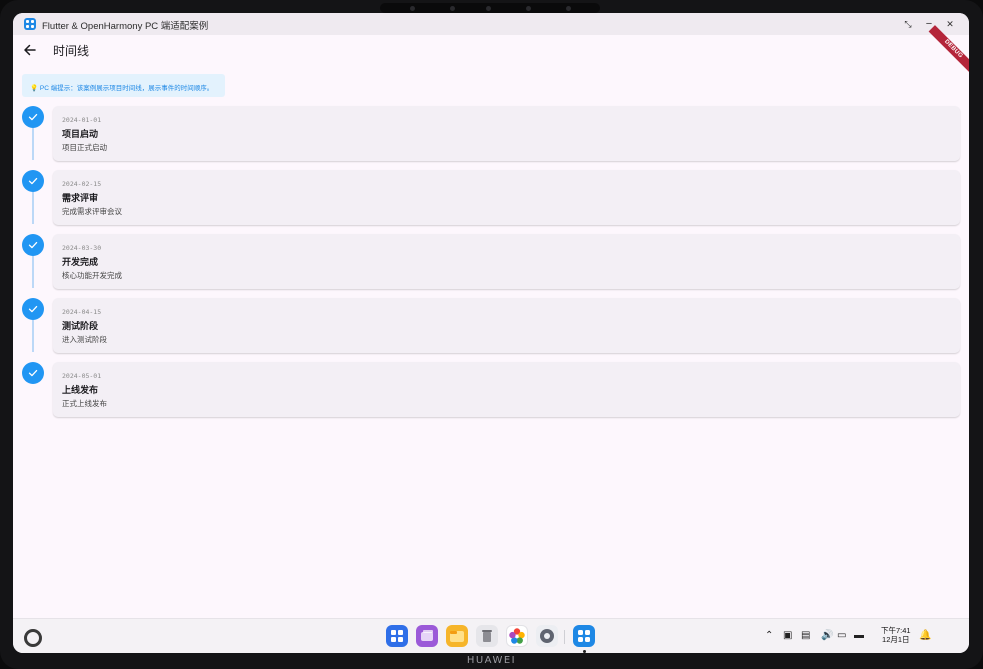  I want to click on back-arrow-icon, so click(30, 50).